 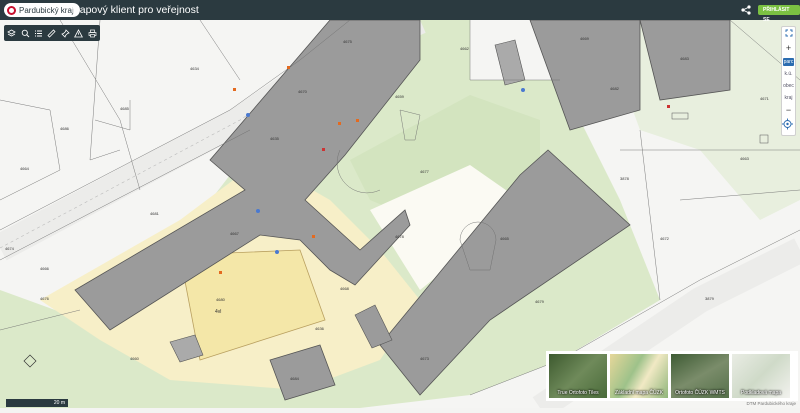 I want to click on layer-level-ku: k.ú., so click(x=788, y=74).